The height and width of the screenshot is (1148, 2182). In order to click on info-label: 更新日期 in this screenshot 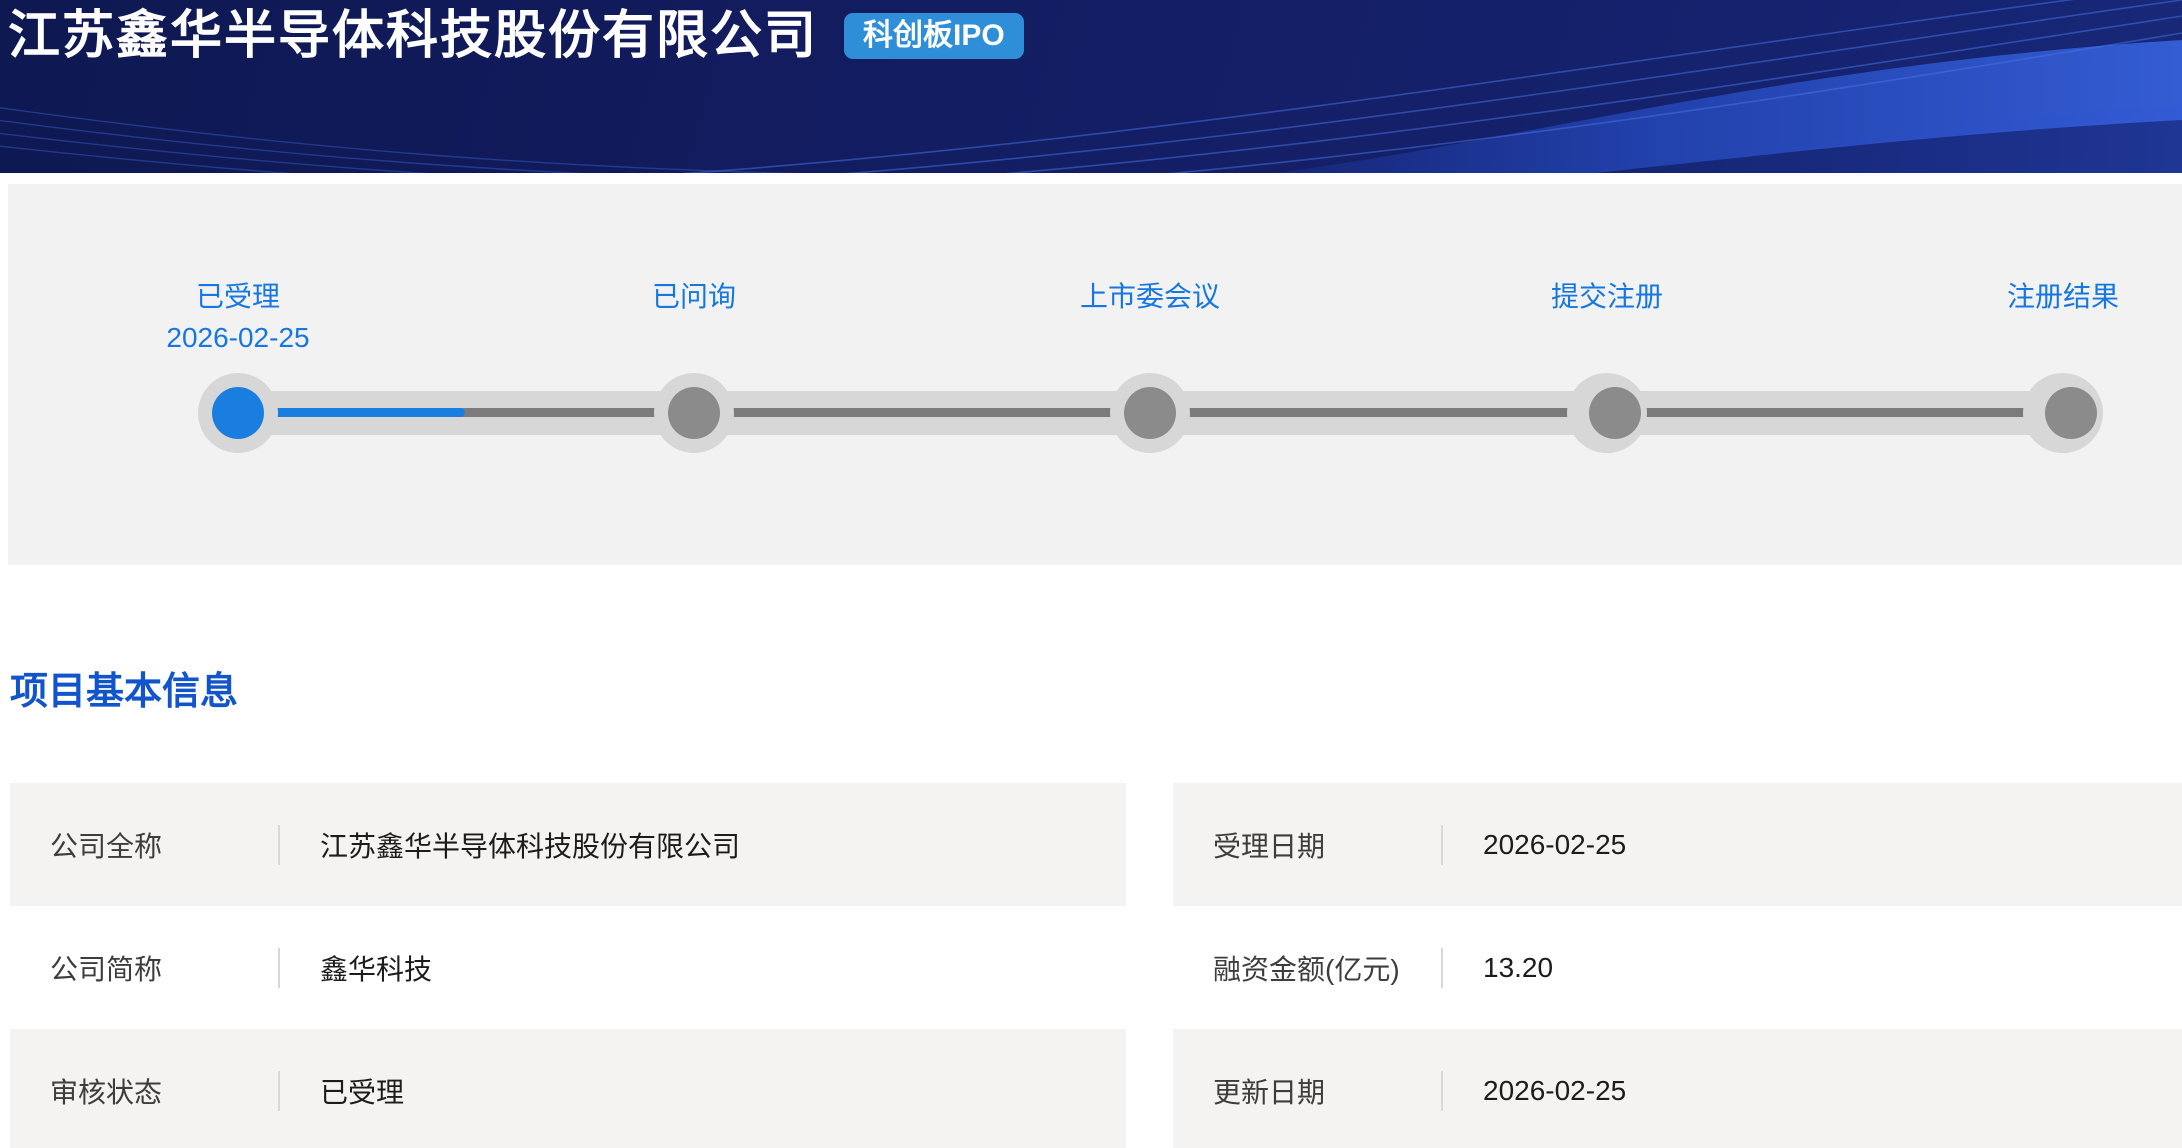, I will do `click(1269, 1092)`.